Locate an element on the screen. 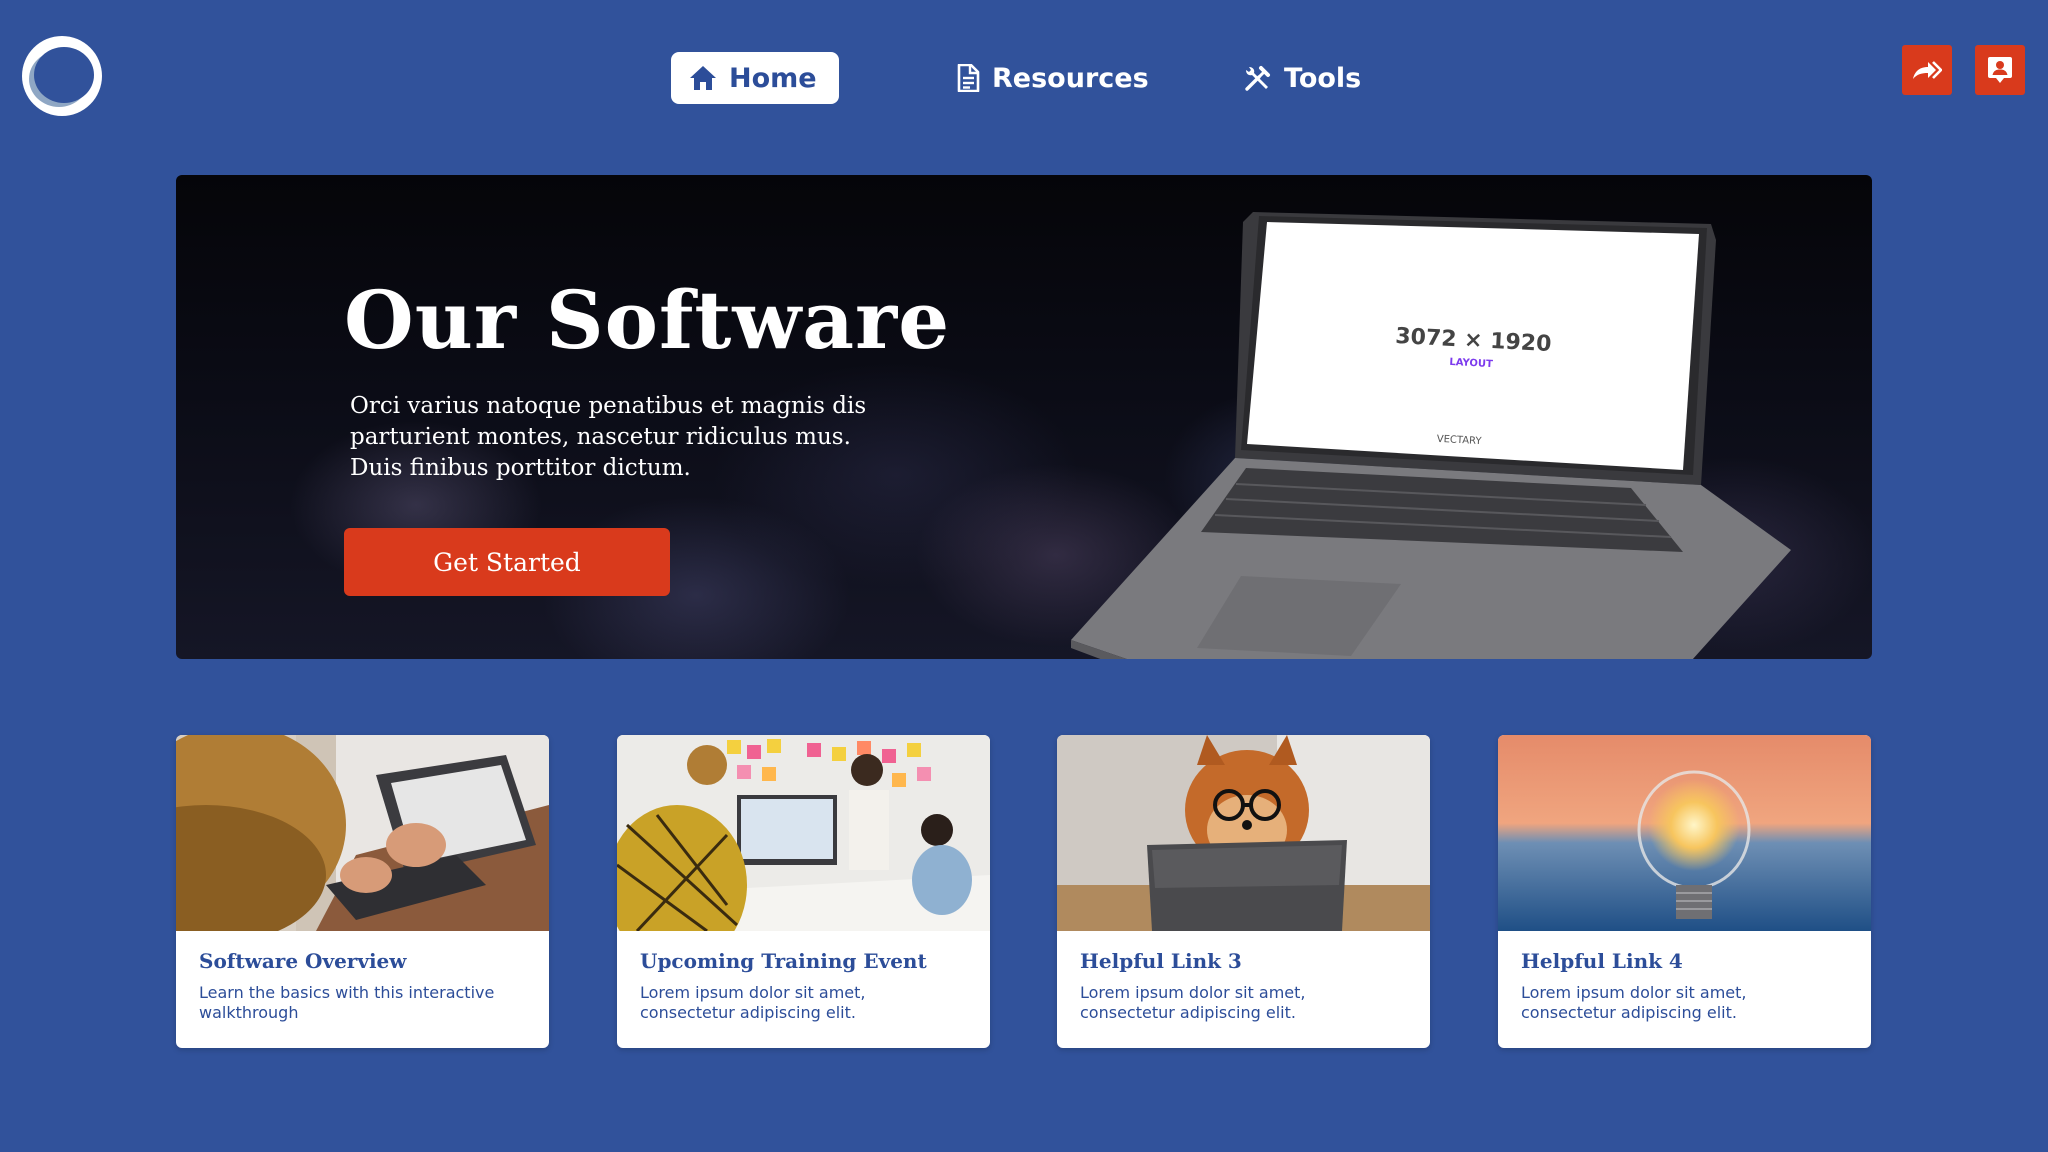 This screenshot has height=1152, width=2048. hero-title: Our Software is located at coordinates (647, 320).